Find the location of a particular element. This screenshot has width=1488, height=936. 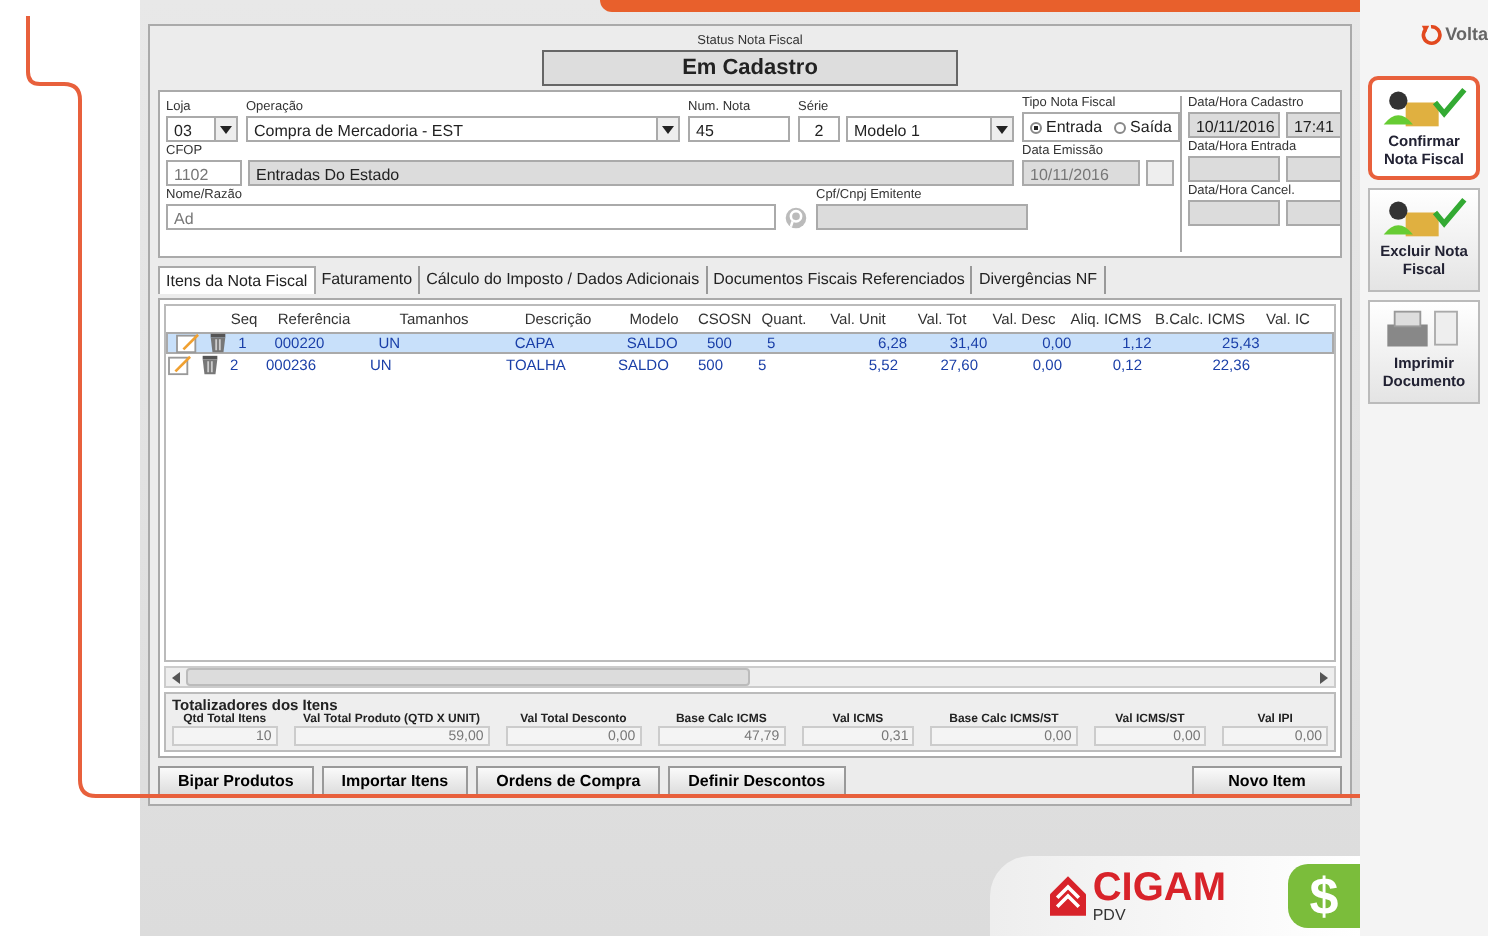

action-button: Definir Descontos is located at coordinates (757, 781).